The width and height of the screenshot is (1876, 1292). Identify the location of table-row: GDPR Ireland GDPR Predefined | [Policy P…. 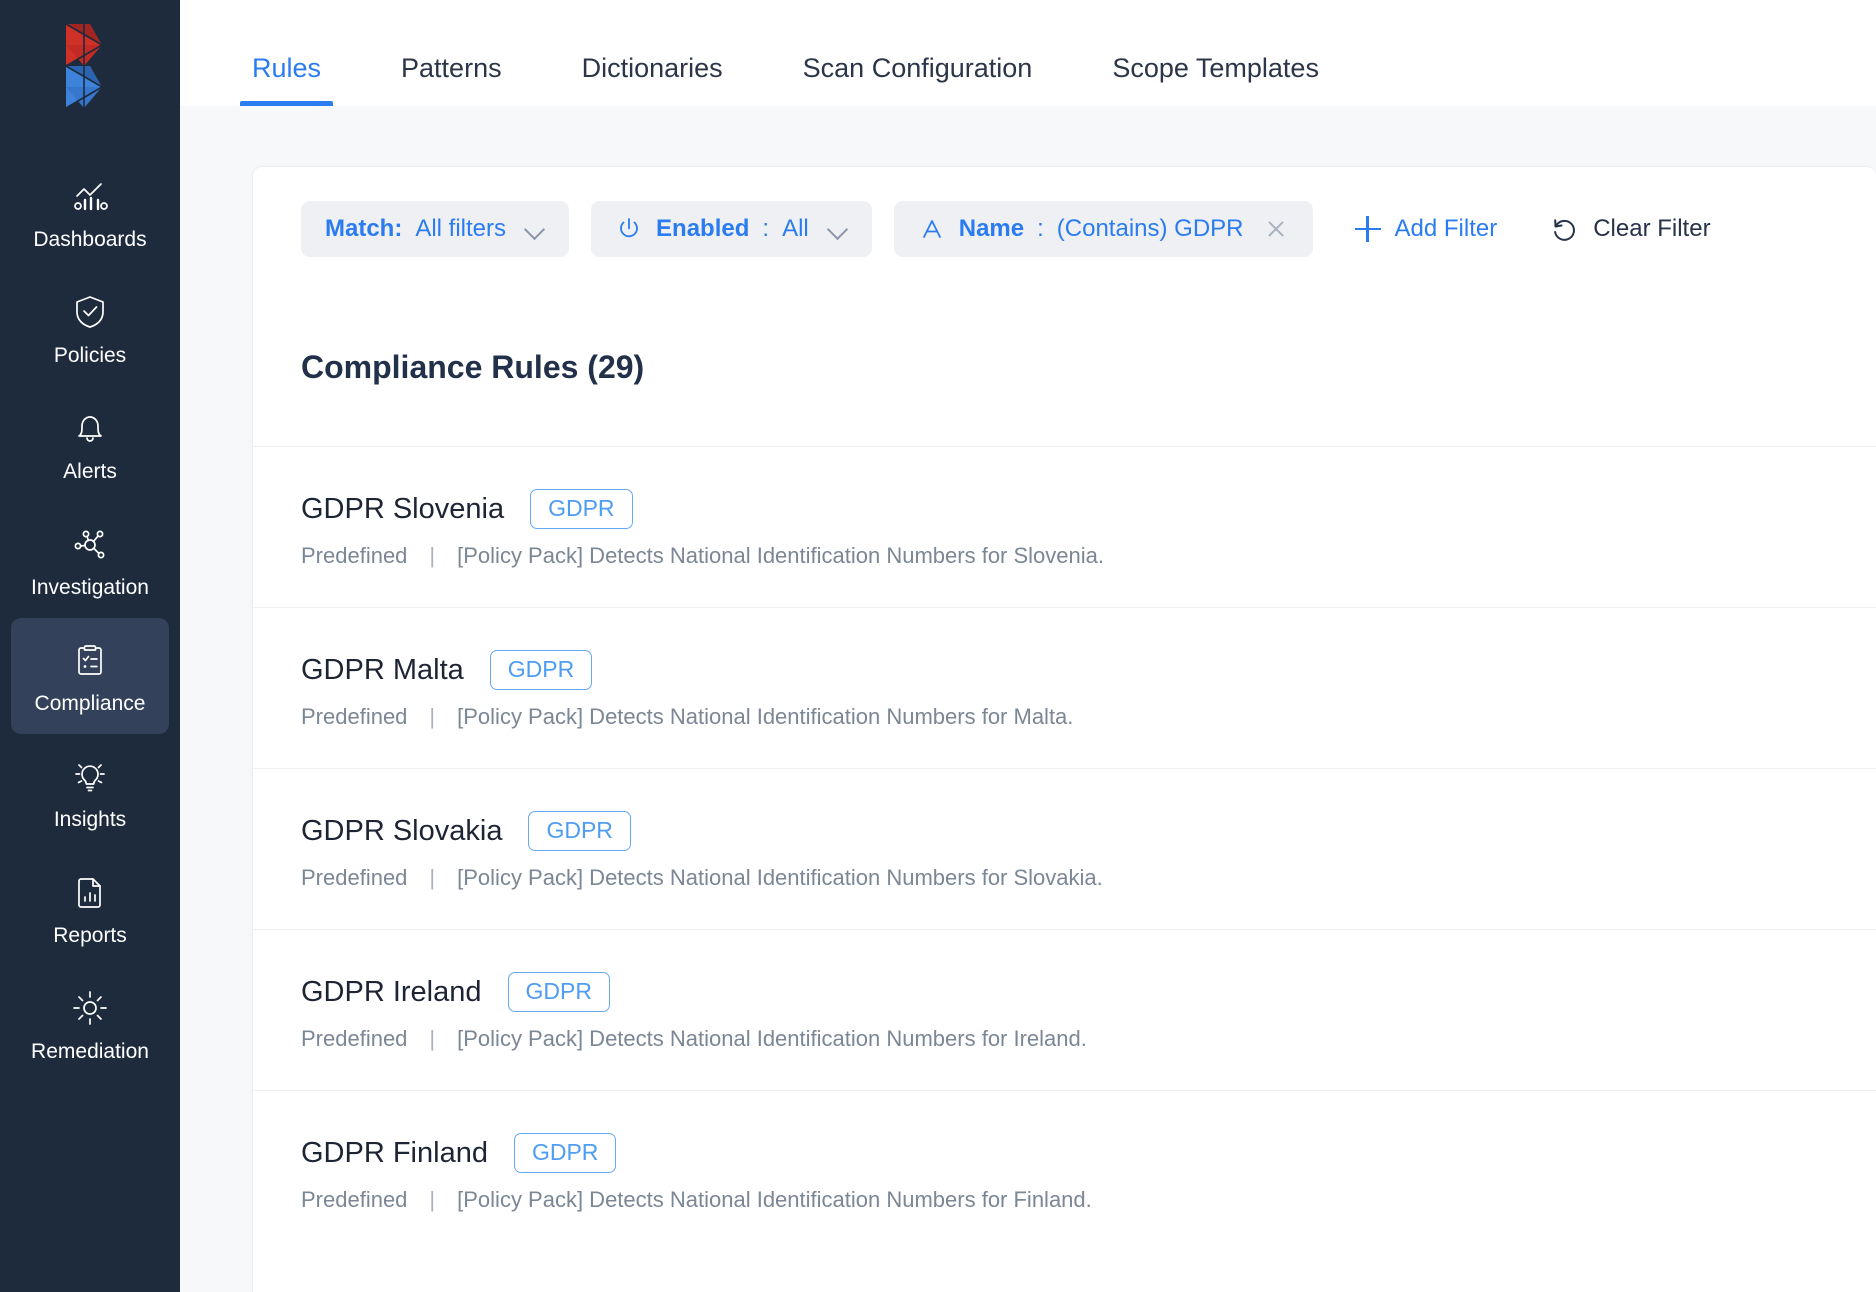
(1064, 1009).